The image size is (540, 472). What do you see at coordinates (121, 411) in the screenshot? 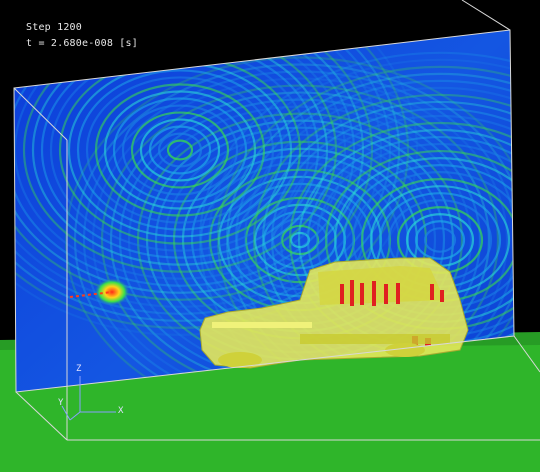
I see `x-axis-label: X` at bounding box center [121, 411].